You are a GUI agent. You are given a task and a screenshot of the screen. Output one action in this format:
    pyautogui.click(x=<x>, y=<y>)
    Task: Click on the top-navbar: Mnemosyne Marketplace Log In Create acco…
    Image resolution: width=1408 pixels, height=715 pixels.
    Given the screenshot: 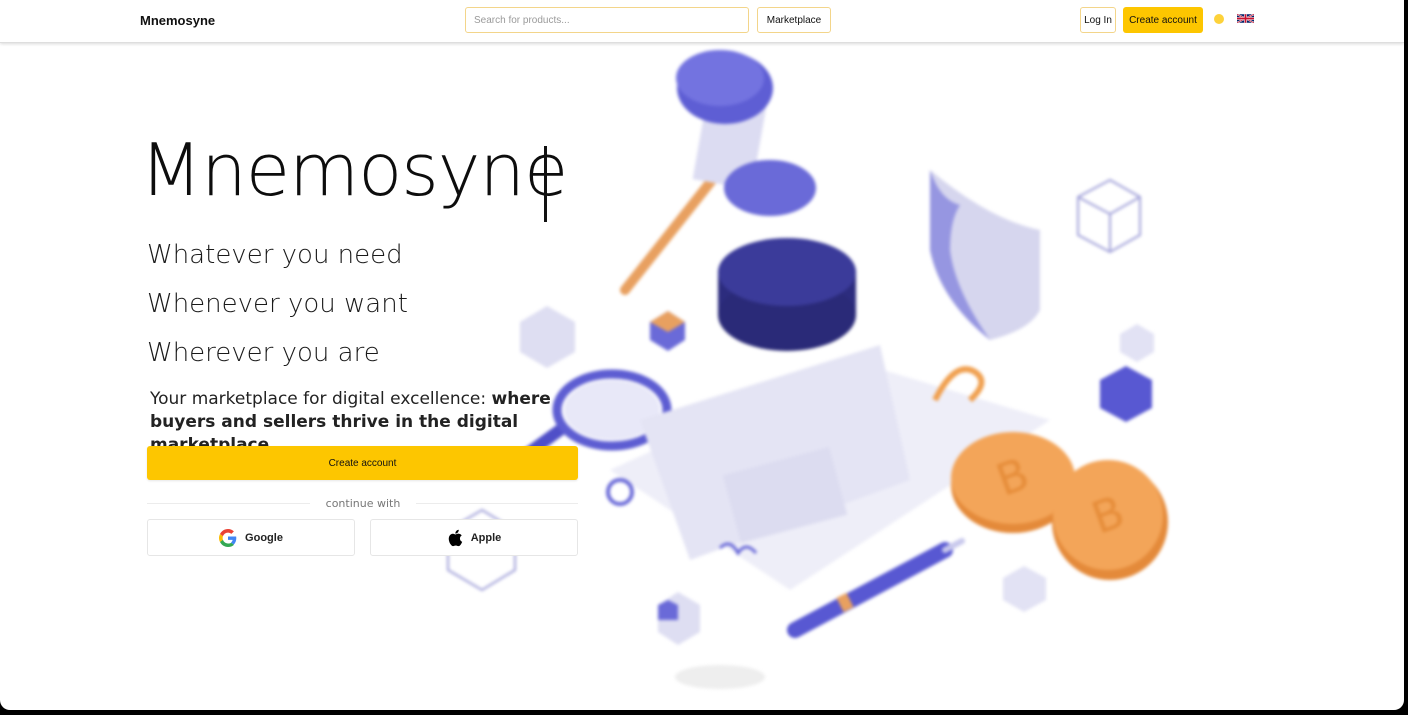 What is the action you would take?
    pyautogui.click(x=702, y=21)
    